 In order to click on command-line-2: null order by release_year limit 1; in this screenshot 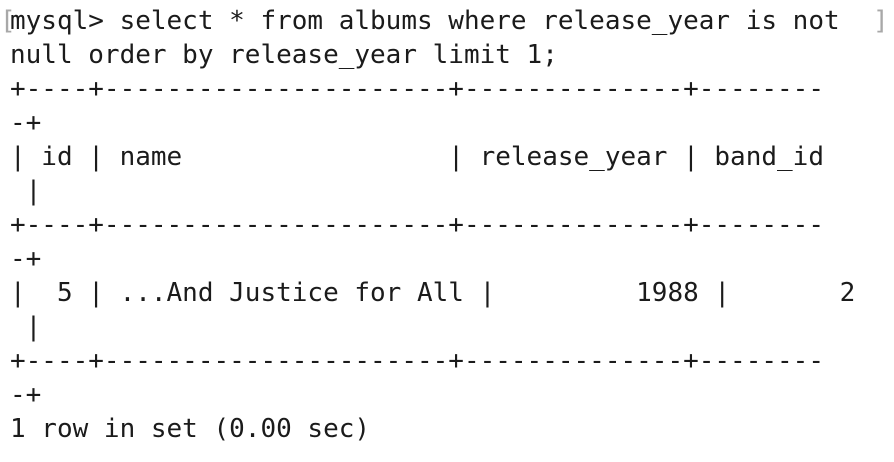, I will do `click(284, 55)`.